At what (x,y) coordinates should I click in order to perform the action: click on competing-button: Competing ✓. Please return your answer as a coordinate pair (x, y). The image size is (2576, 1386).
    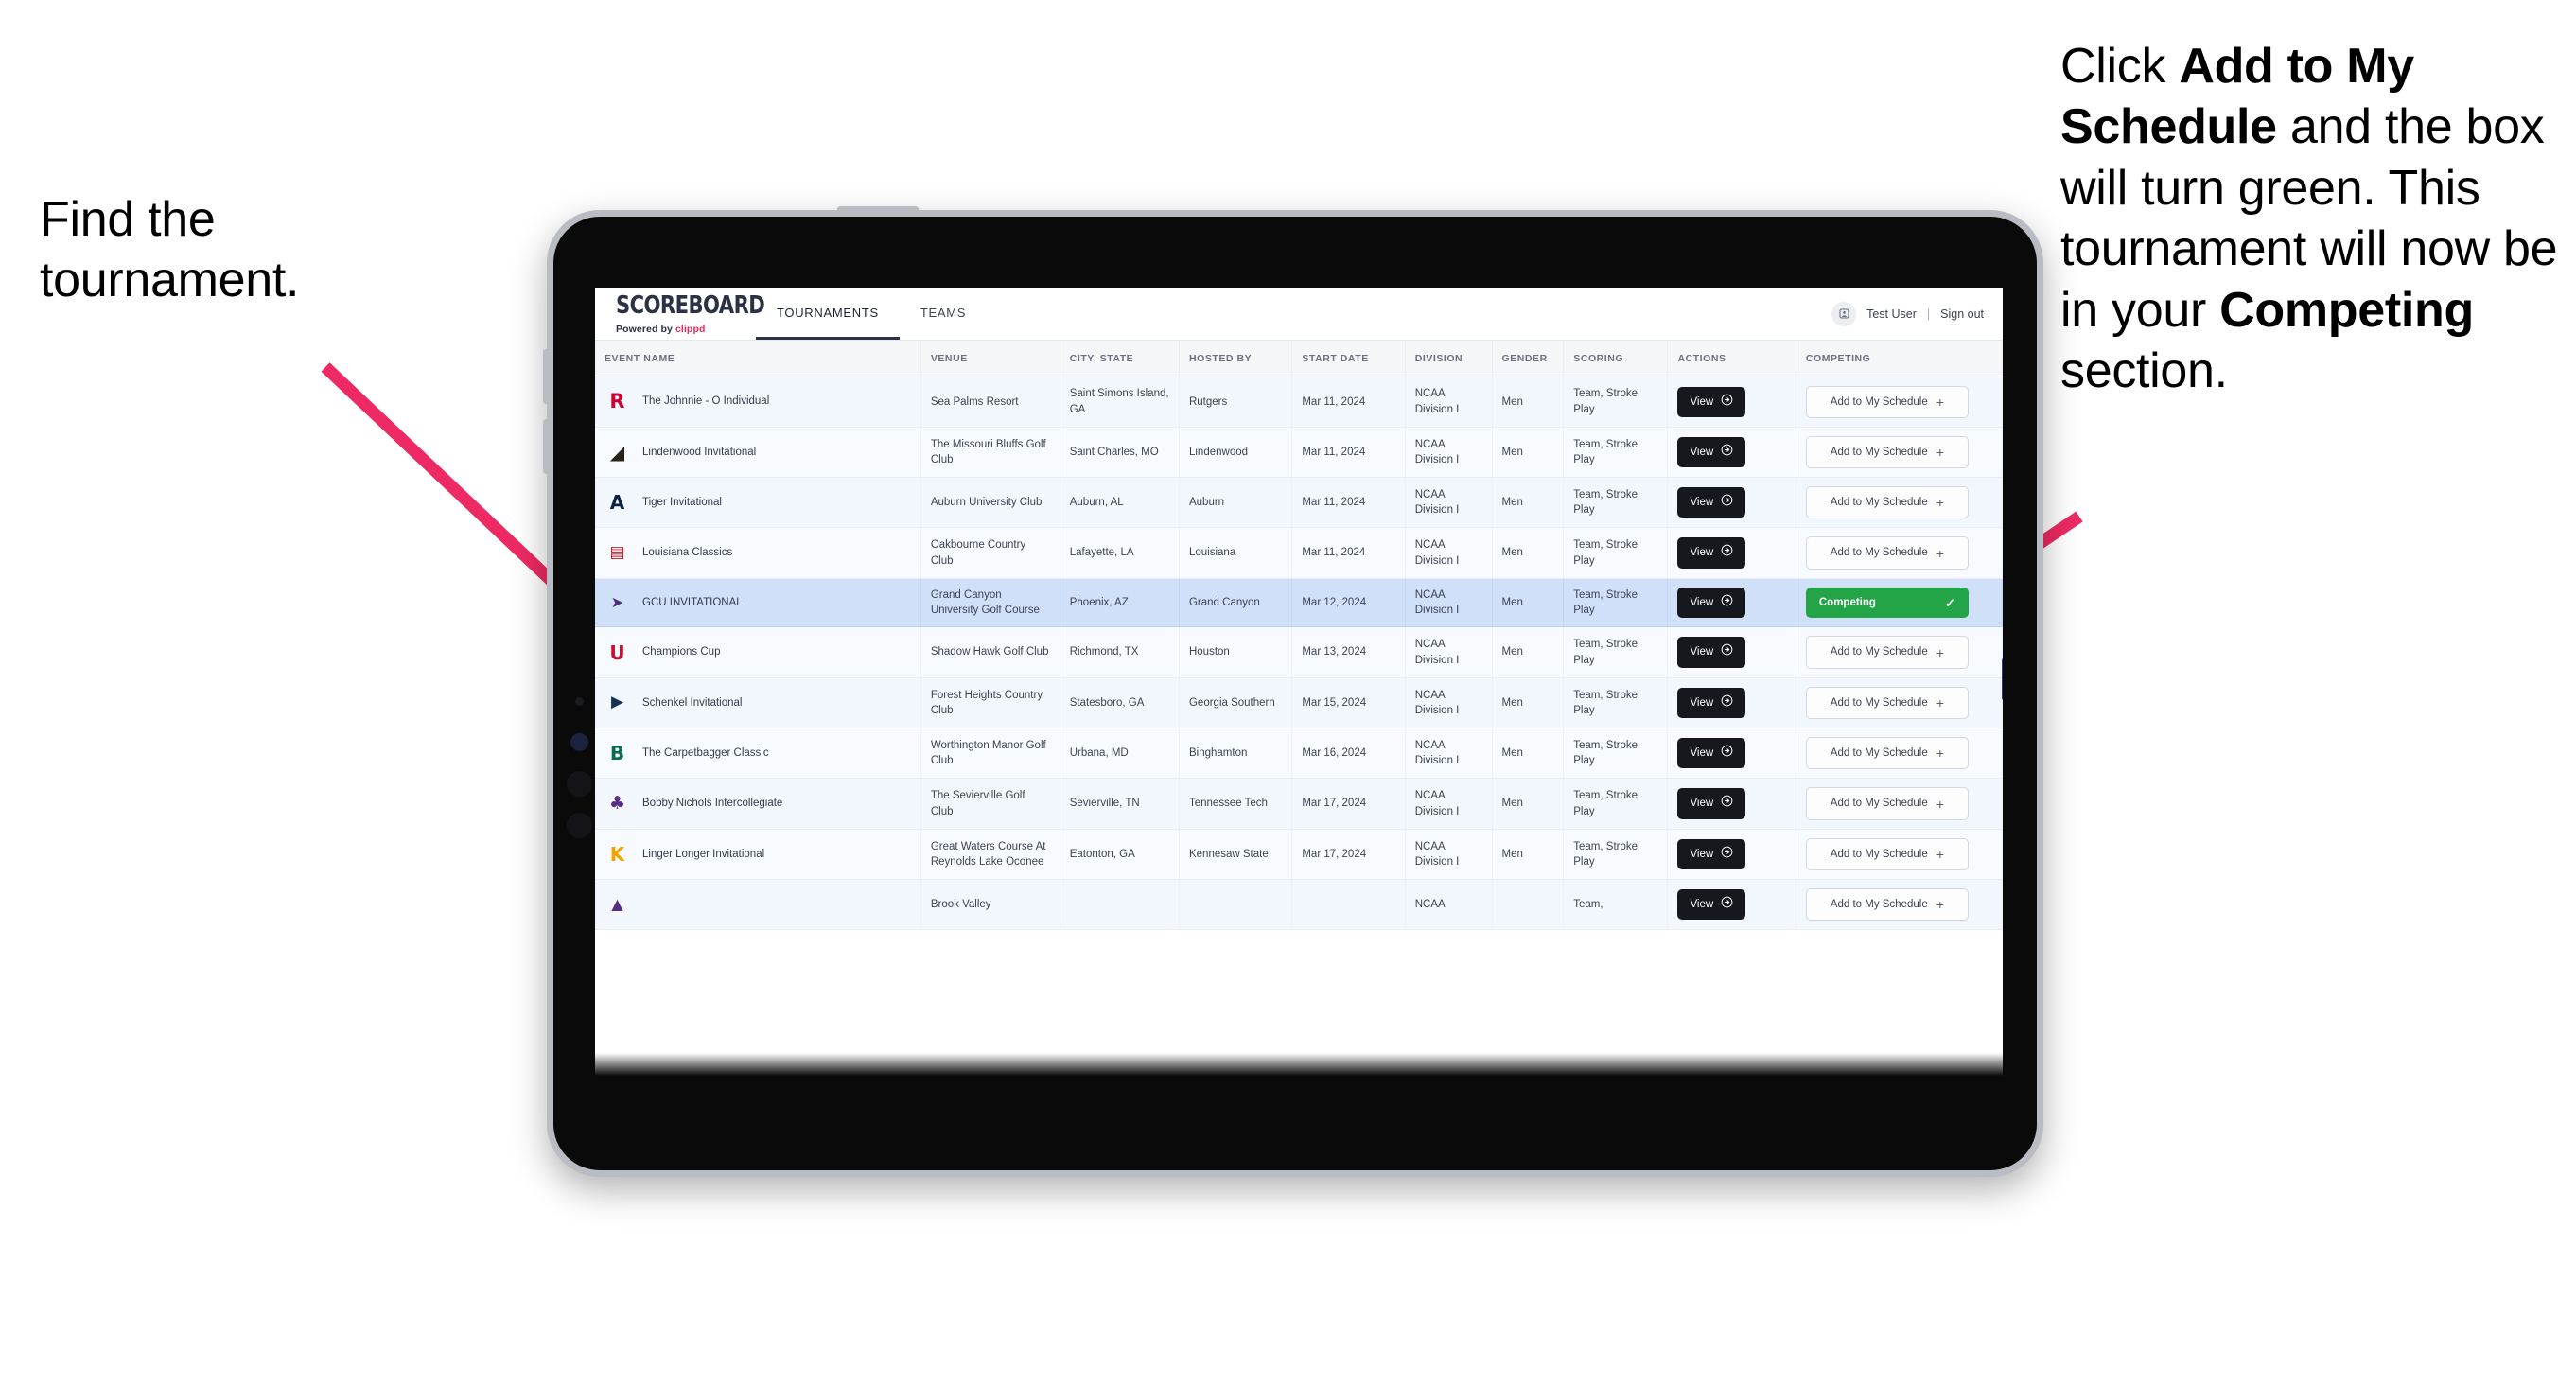
    Looking at the image, I should click on (1887, 603).